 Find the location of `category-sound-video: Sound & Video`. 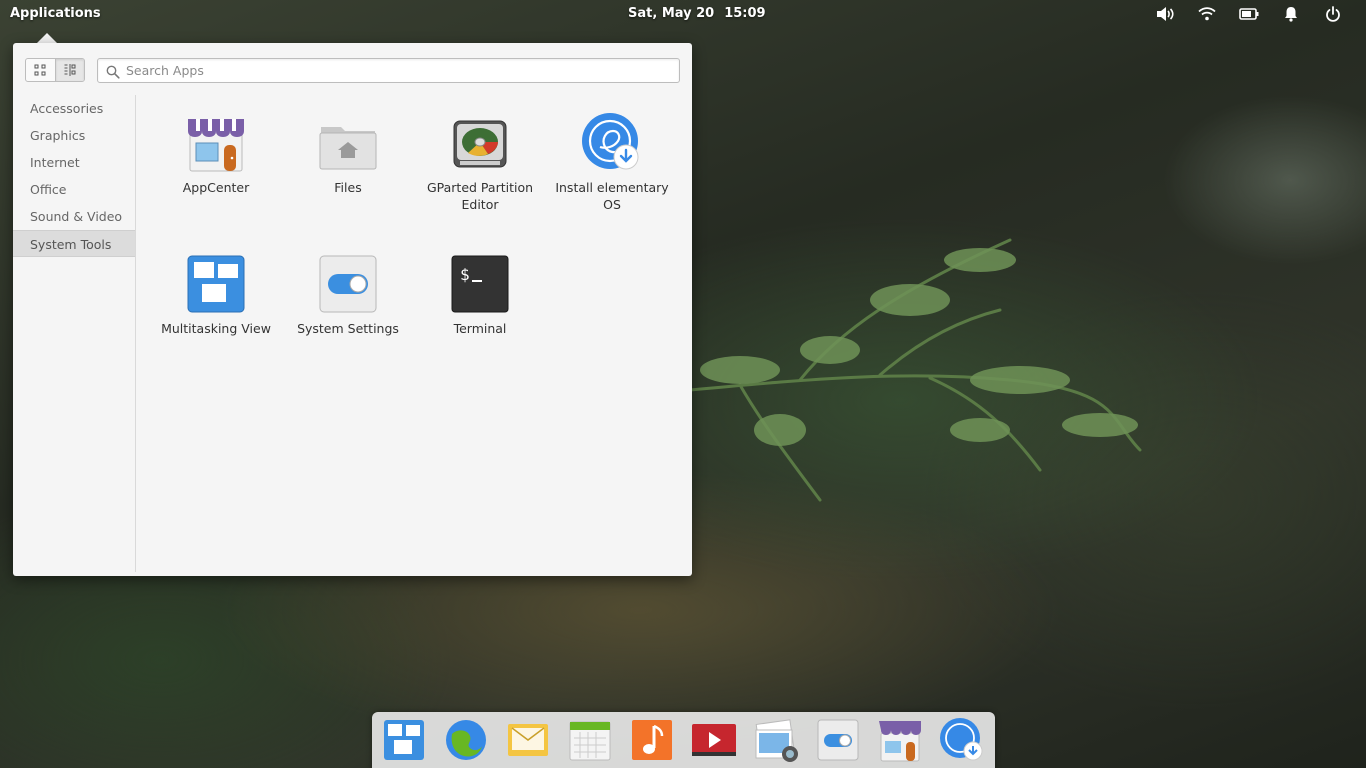

category-sound-video: Sound & Video is located at coordinates (74, 216).